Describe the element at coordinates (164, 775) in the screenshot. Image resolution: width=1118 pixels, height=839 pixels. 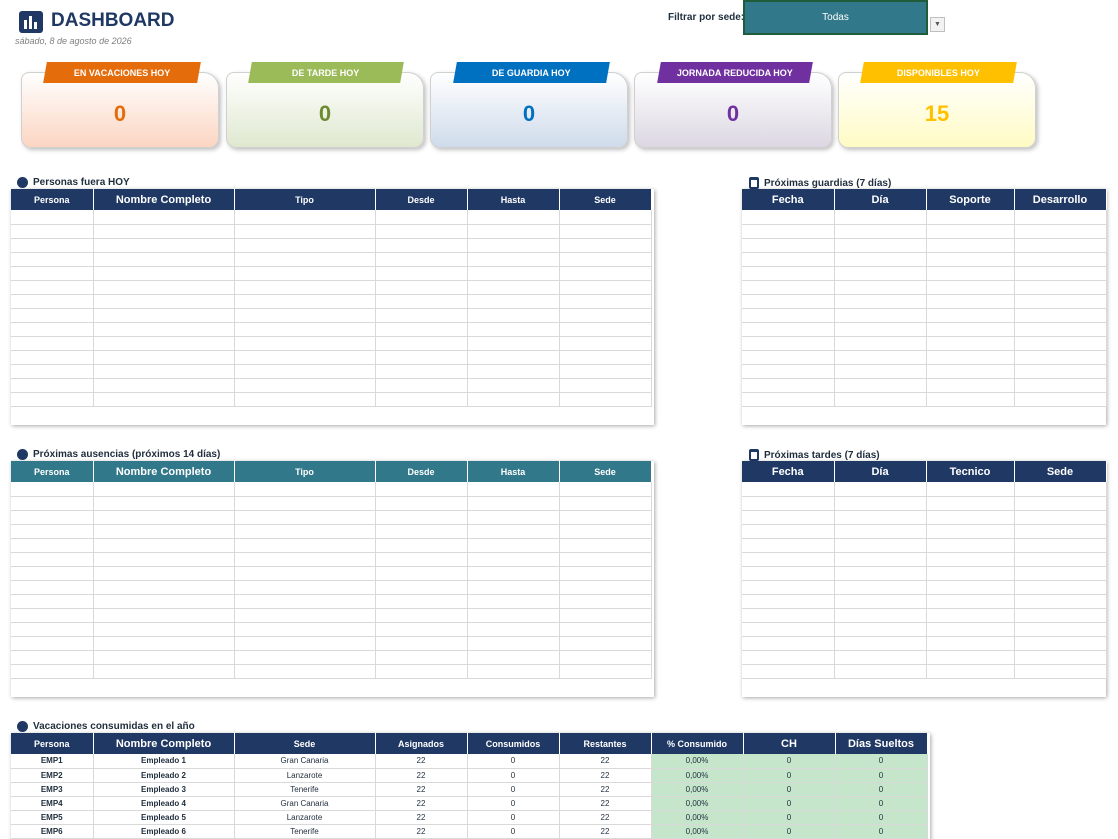
I see `table-cell: Empleado 2` at that location.